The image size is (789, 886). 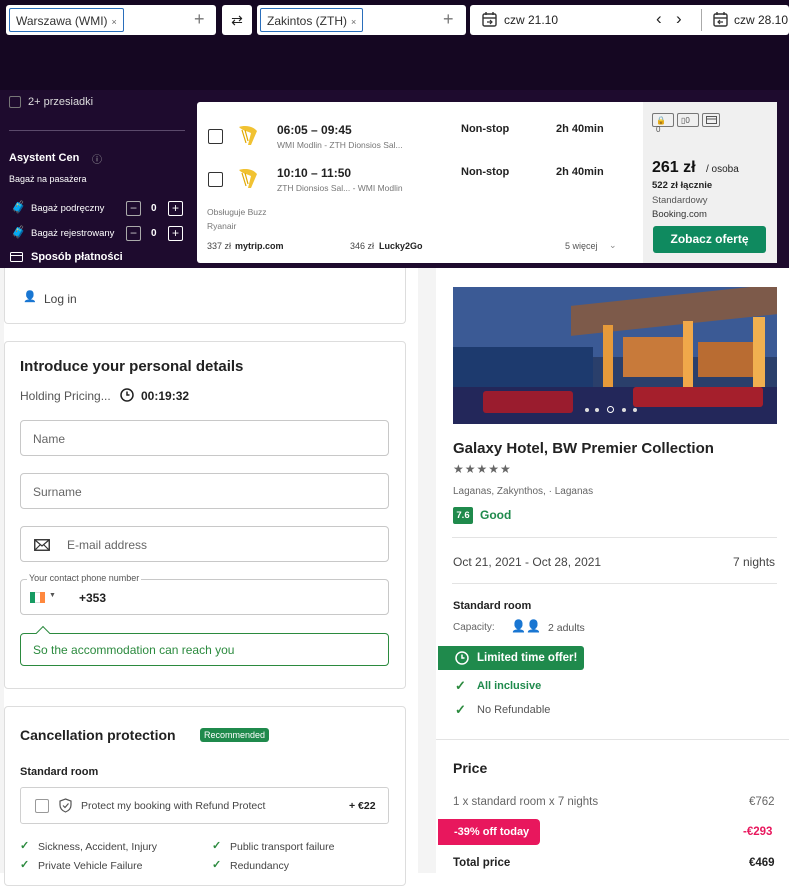 What do you see at coordinates (340, 188) in the screenshot?
I see `return-route: ZTH Dionsios Sal... - WMI Modlin` at bounding box center [340, 188].